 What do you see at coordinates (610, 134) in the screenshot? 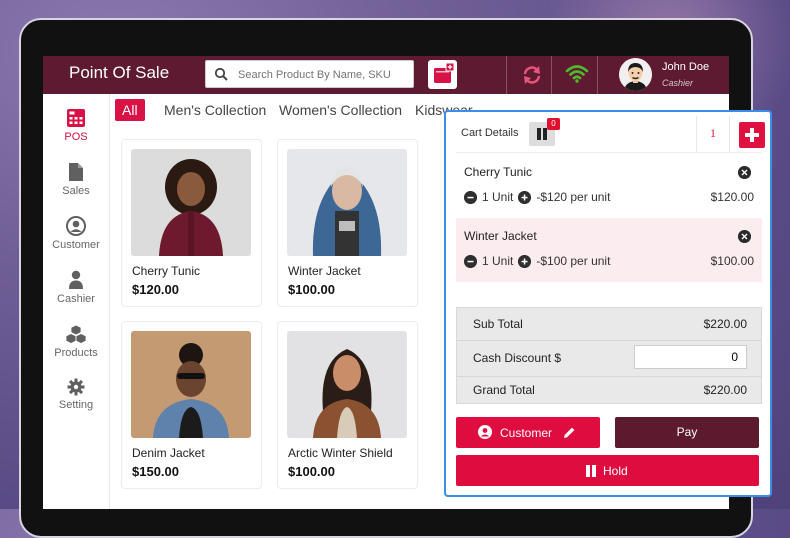
I see `cart-header: Cart Details 0 1` at bounding box center [610, 134].